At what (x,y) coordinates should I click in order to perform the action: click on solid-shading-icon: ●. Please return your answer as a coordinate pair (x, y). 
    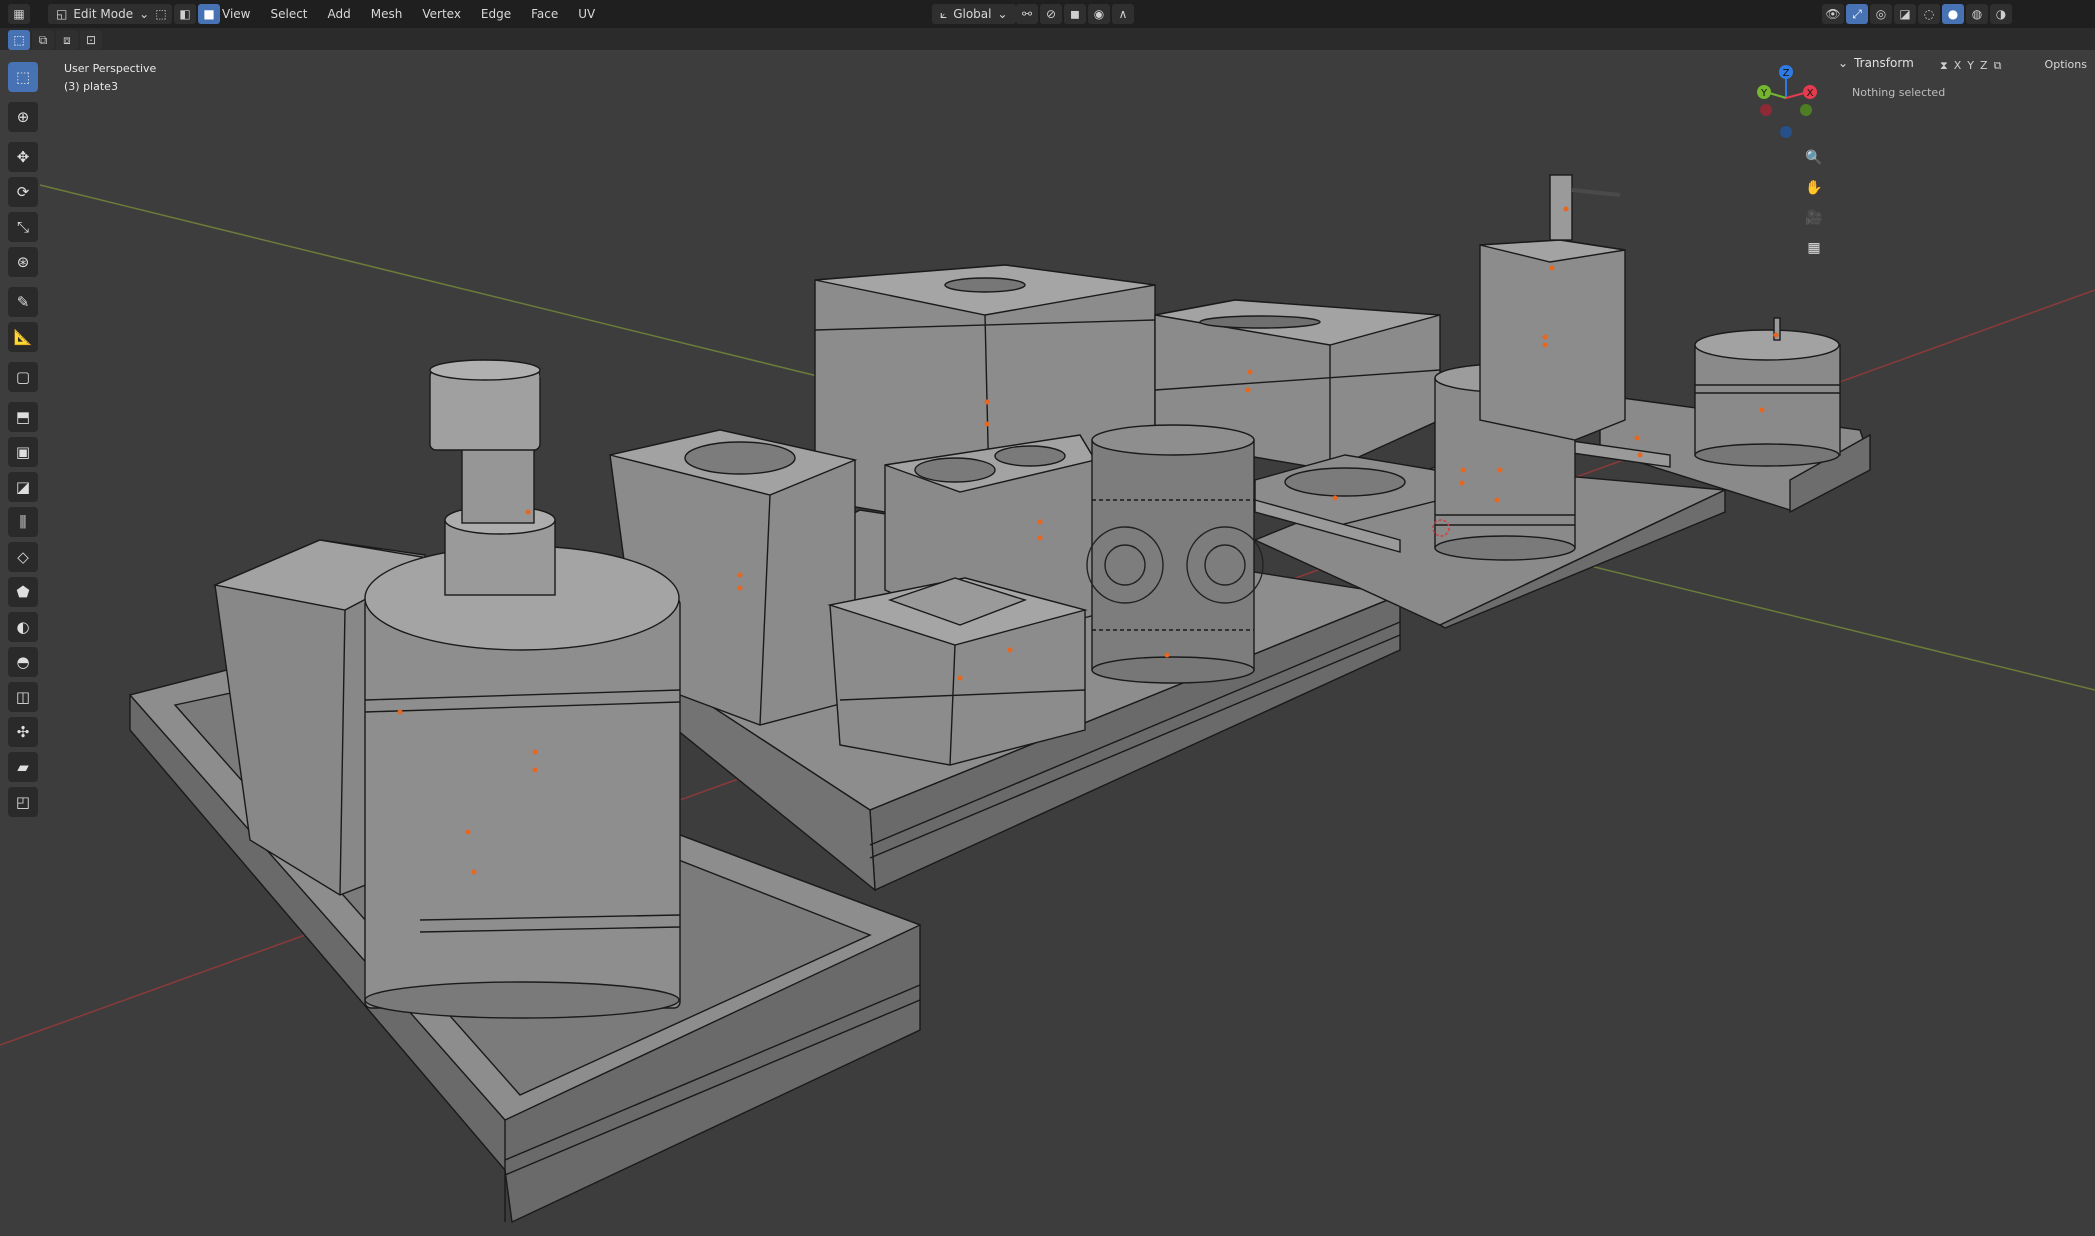
    Looking at the image, I should click on (1953, 14).